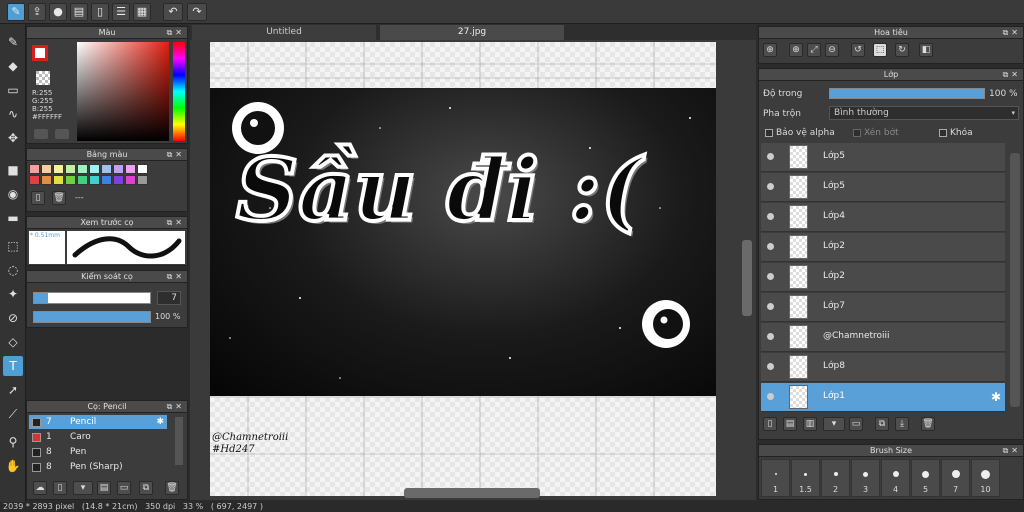  What do you see at coordinates (13, 270) in the screenshot?
I see `lasso-icon: ◌` at bounding box center [13, 270].